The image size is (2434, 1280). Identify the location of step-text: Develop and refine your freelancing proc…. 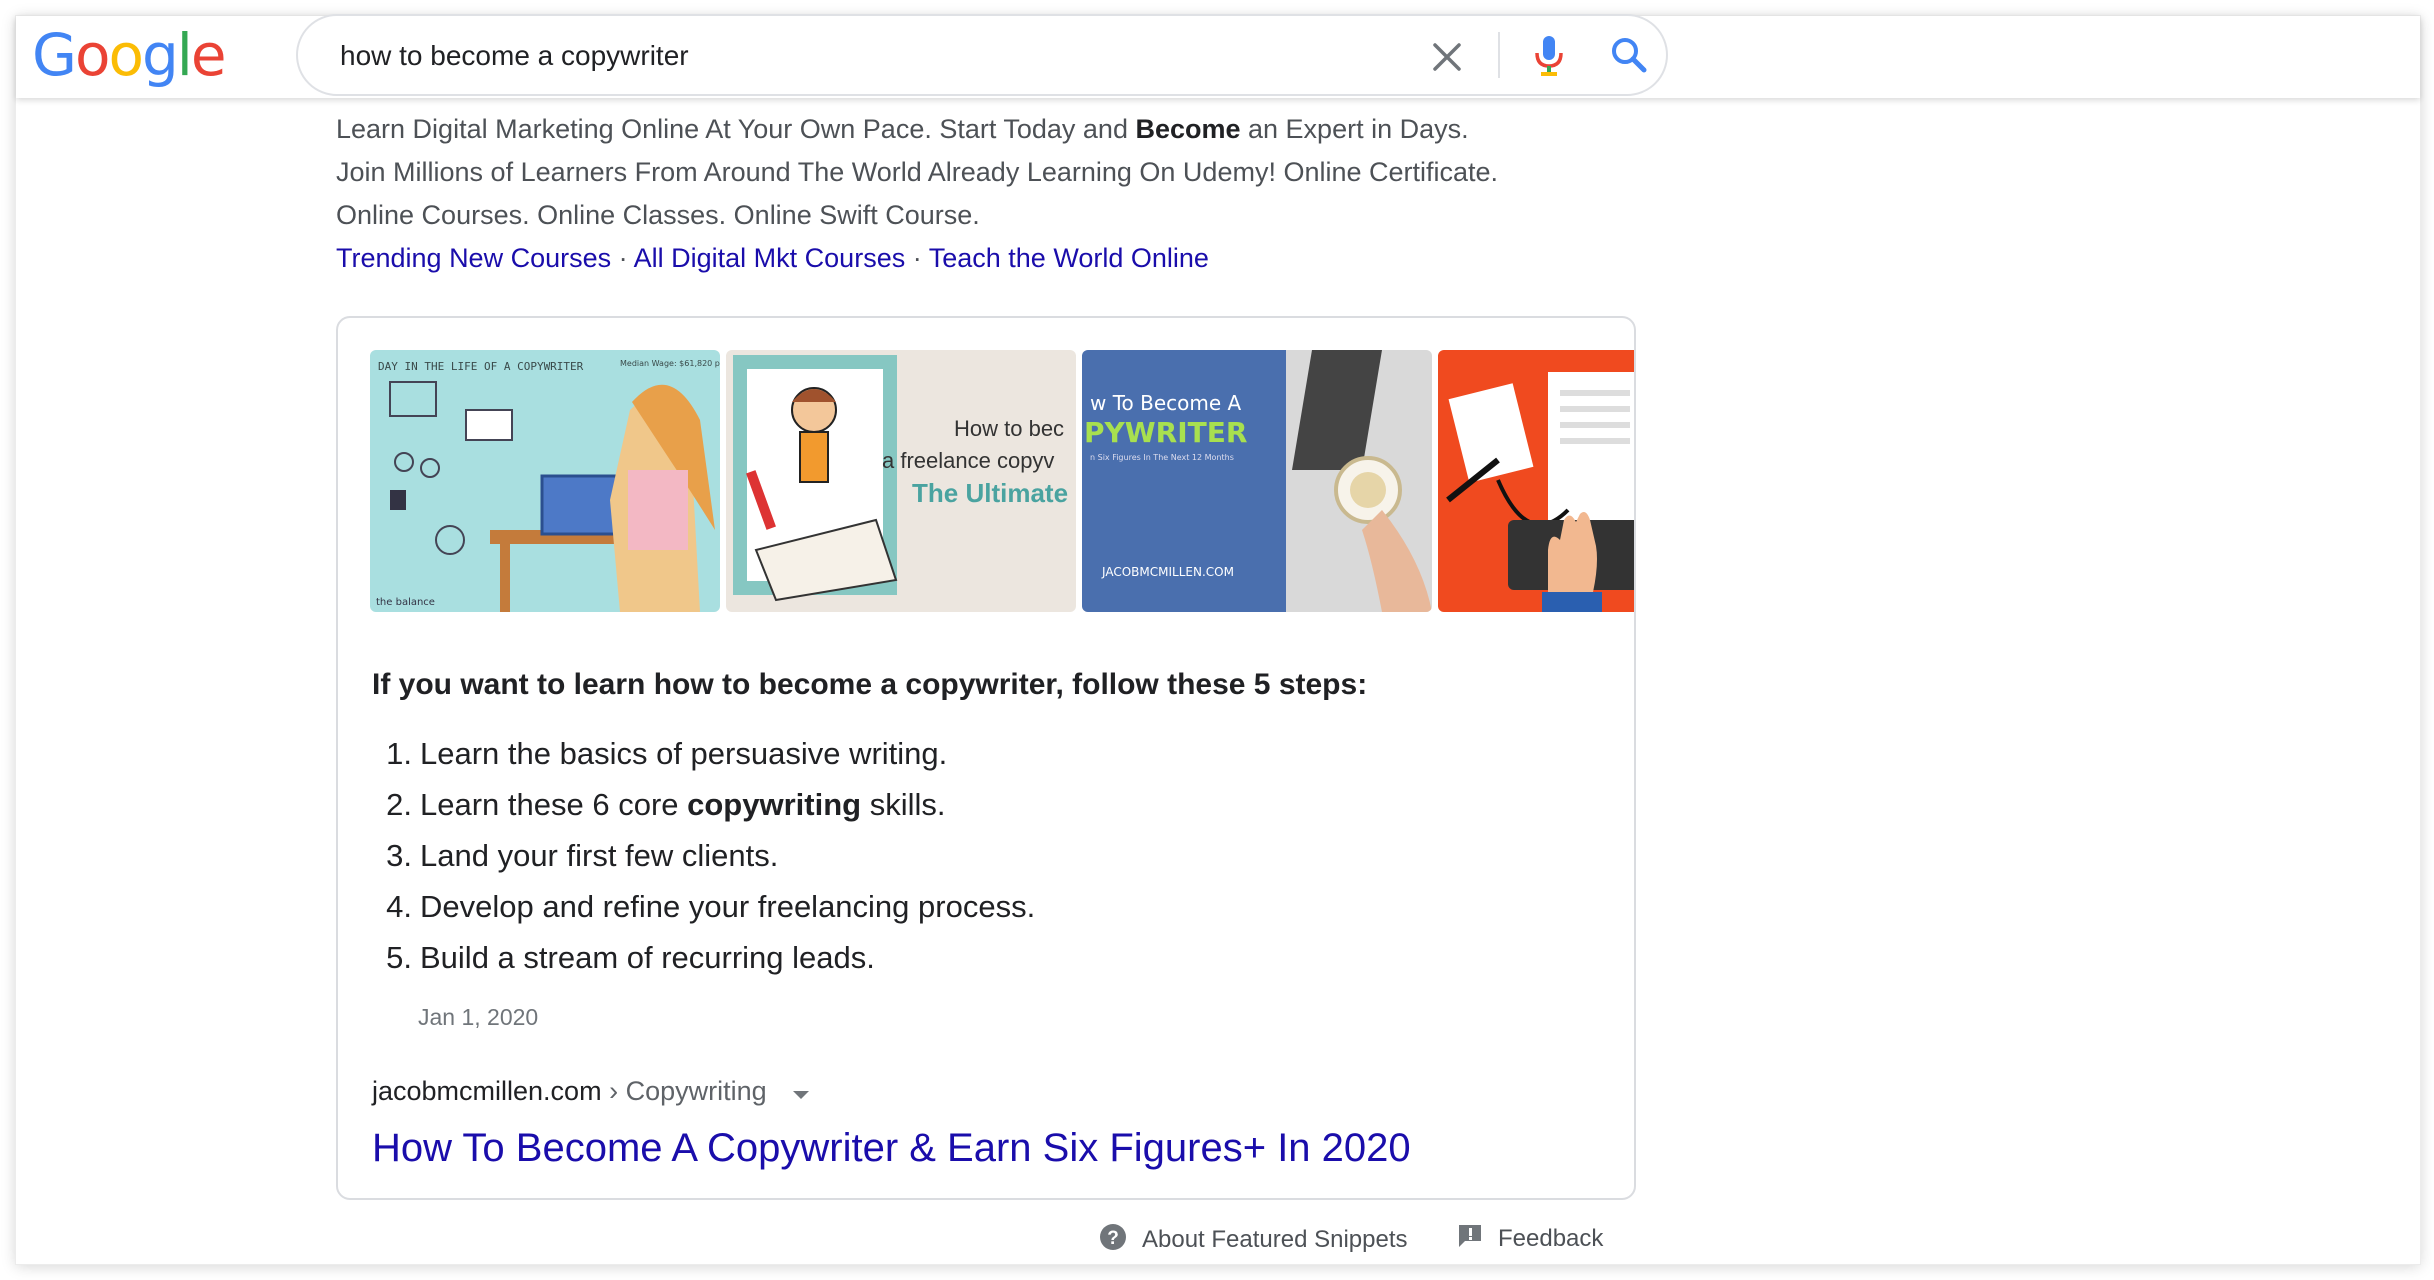
(728, 906).